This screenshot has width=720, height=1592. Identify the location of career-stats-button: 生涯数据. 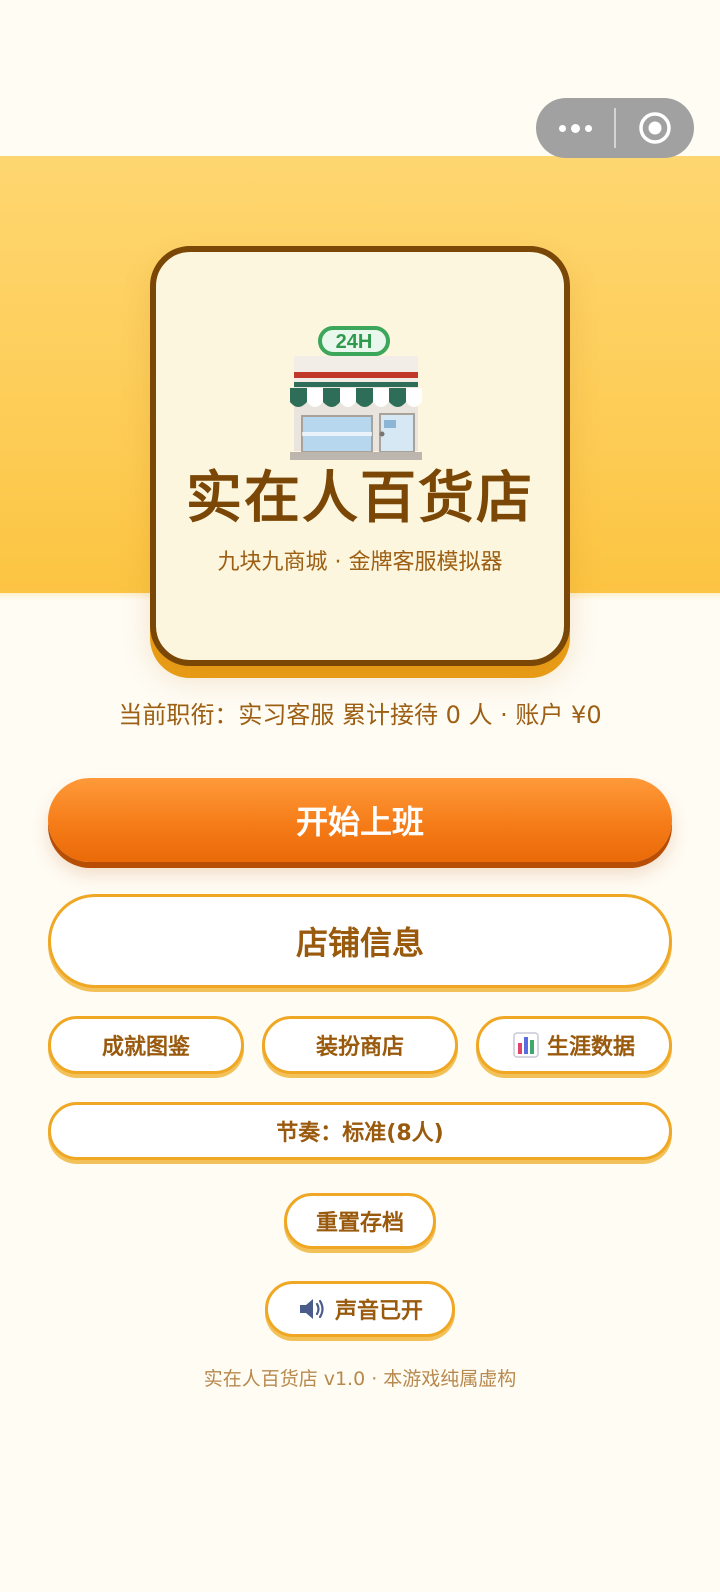
(574, 1045).